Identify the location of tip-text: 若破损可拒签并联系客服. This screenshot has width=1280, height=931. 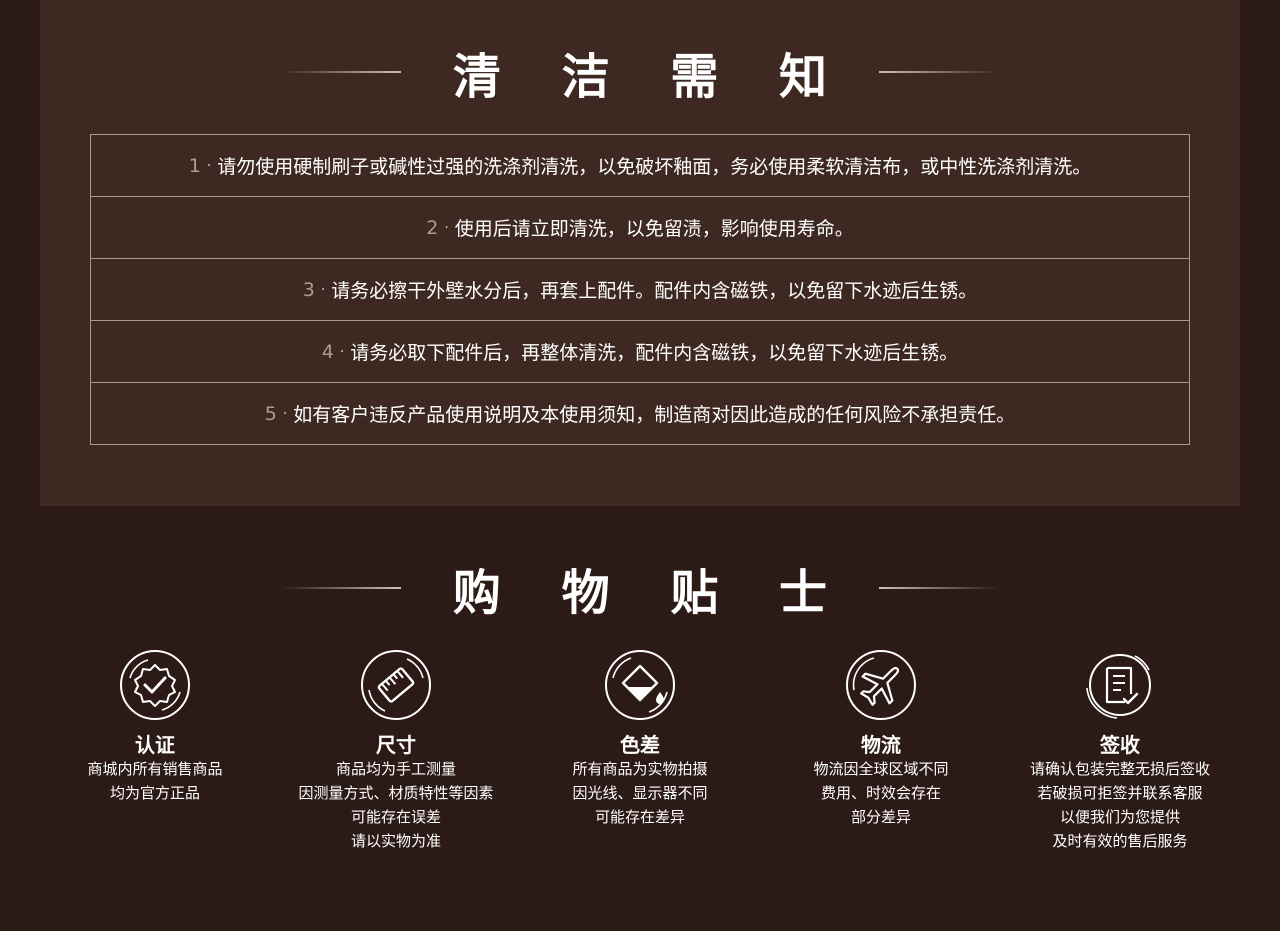
(1120, 793).